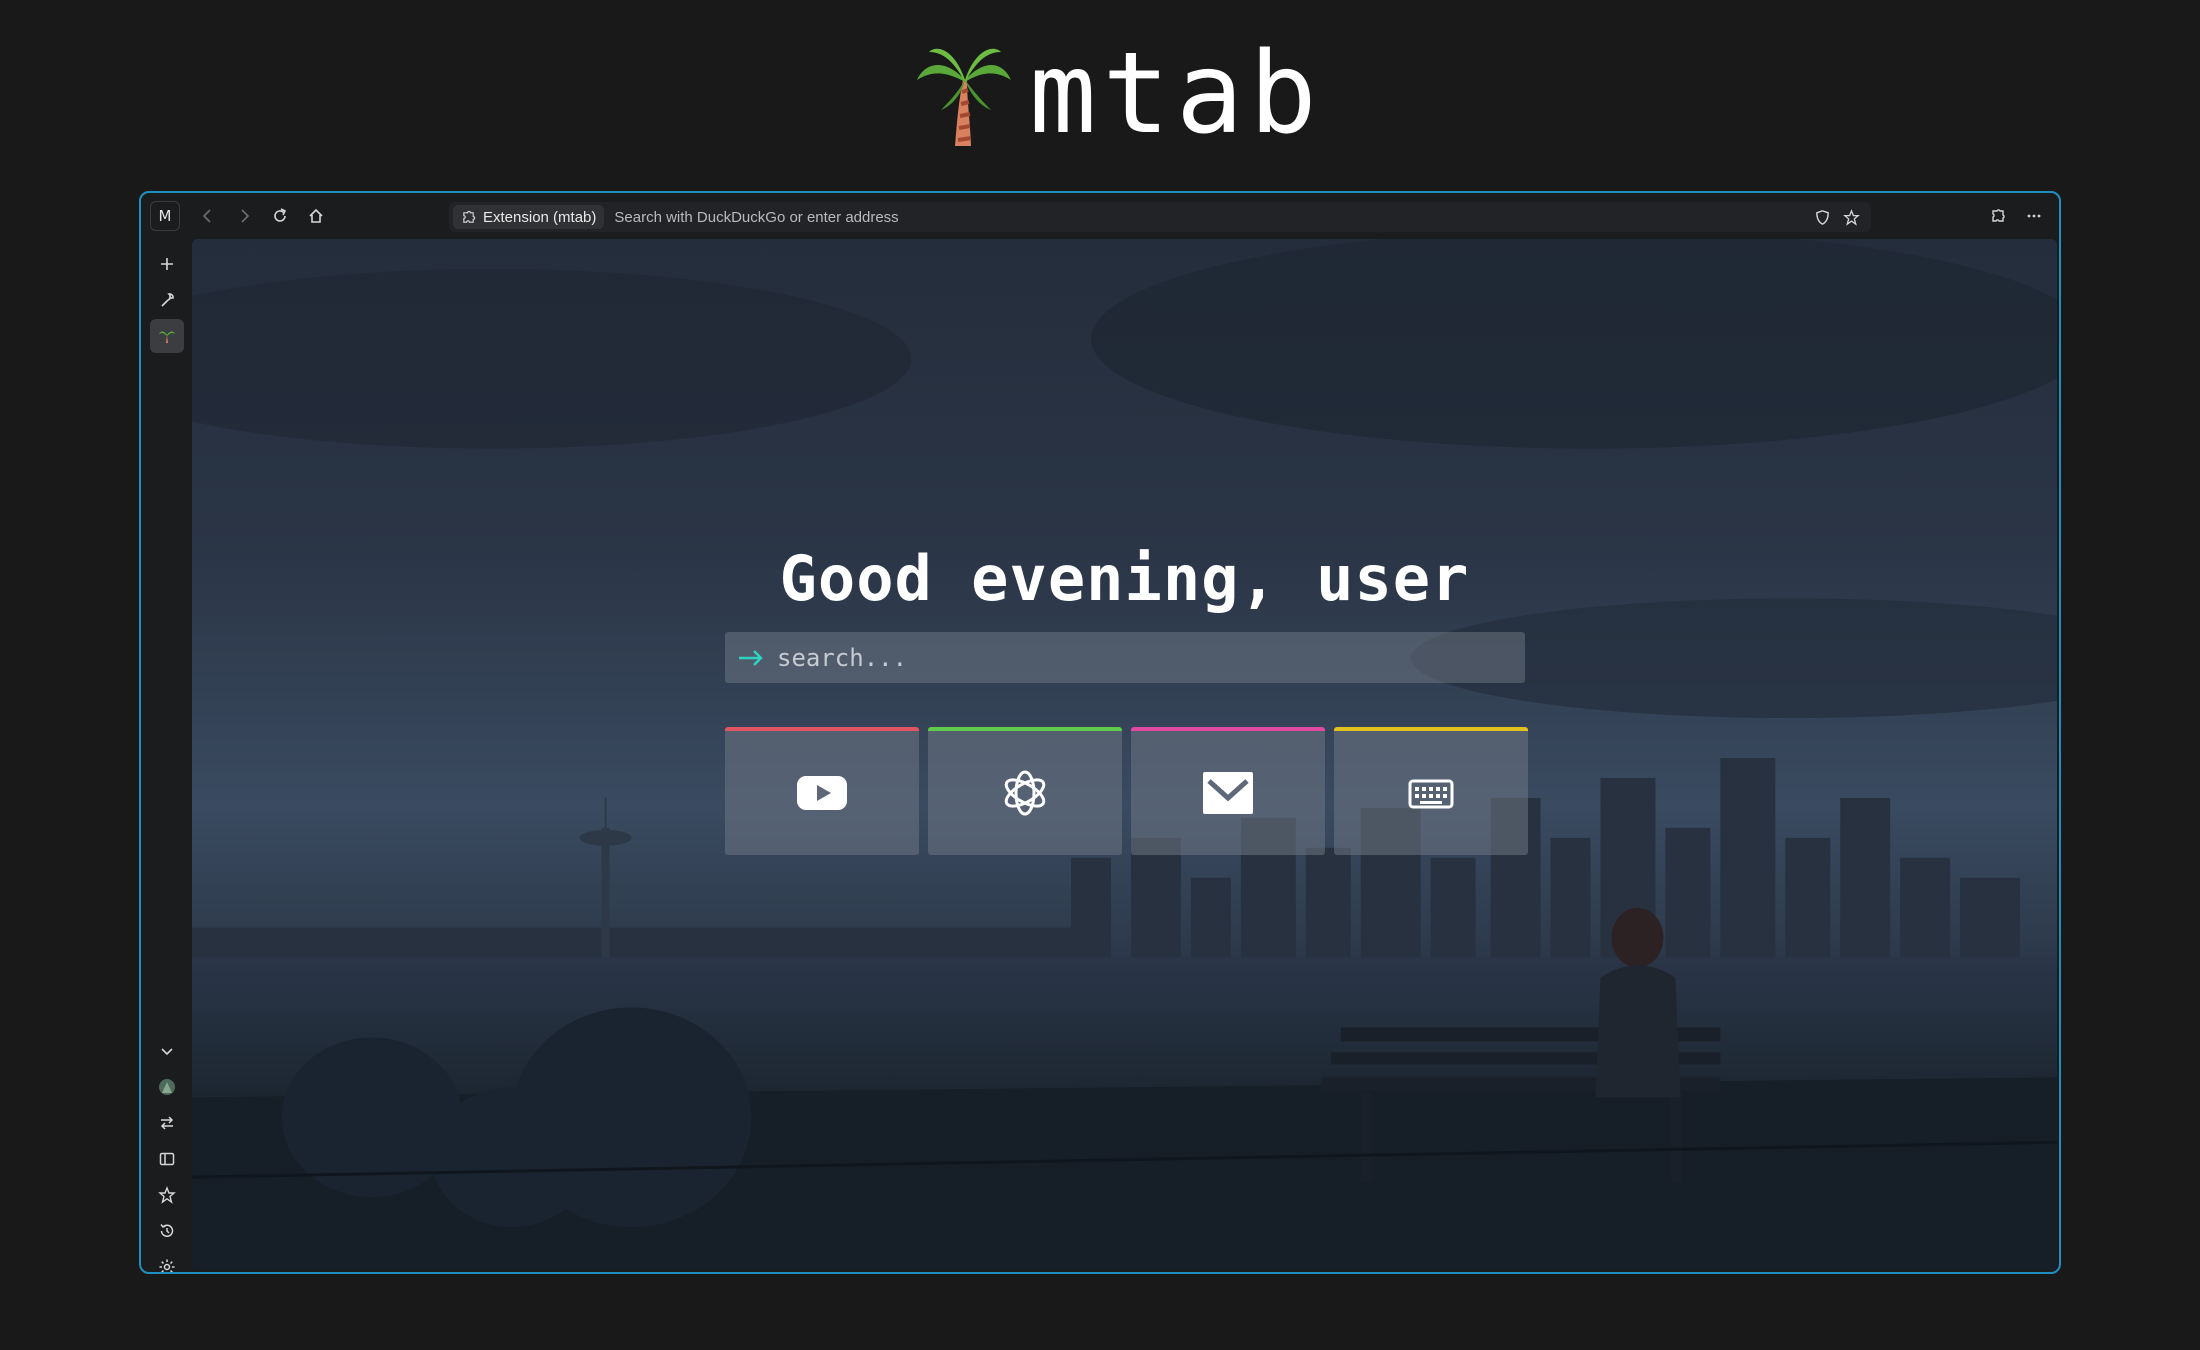 Image resolution: width=2200 pixels, height=1350 pixels. Describe the element at coordinates (540, 217) in the screenshot. I see `extension-label: Extension (mtab)` at that location.